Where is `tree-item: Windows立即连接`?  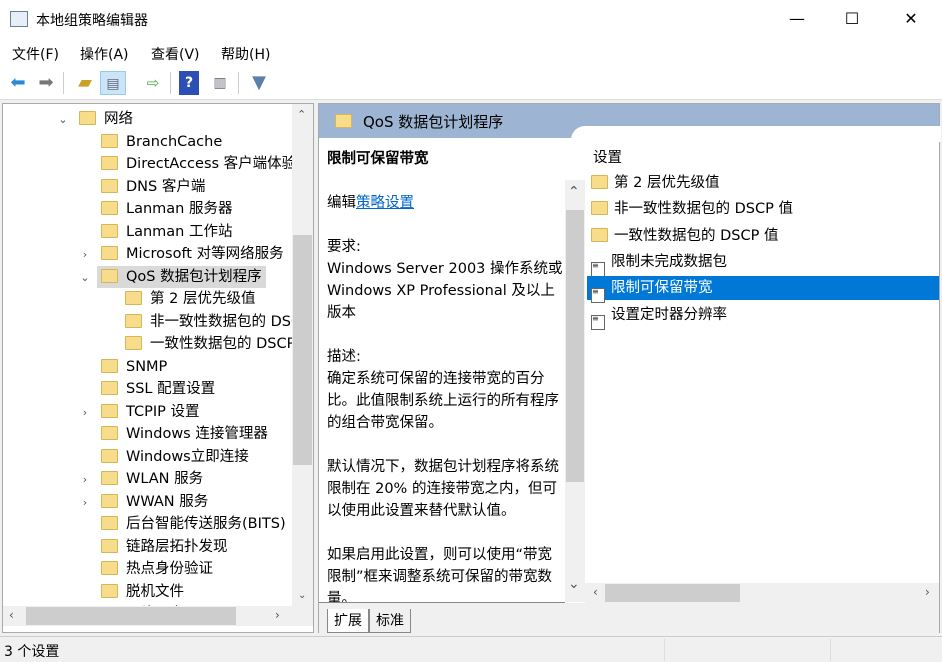 tree-item: Windows立即连接 is located at coordinates (175, 457).